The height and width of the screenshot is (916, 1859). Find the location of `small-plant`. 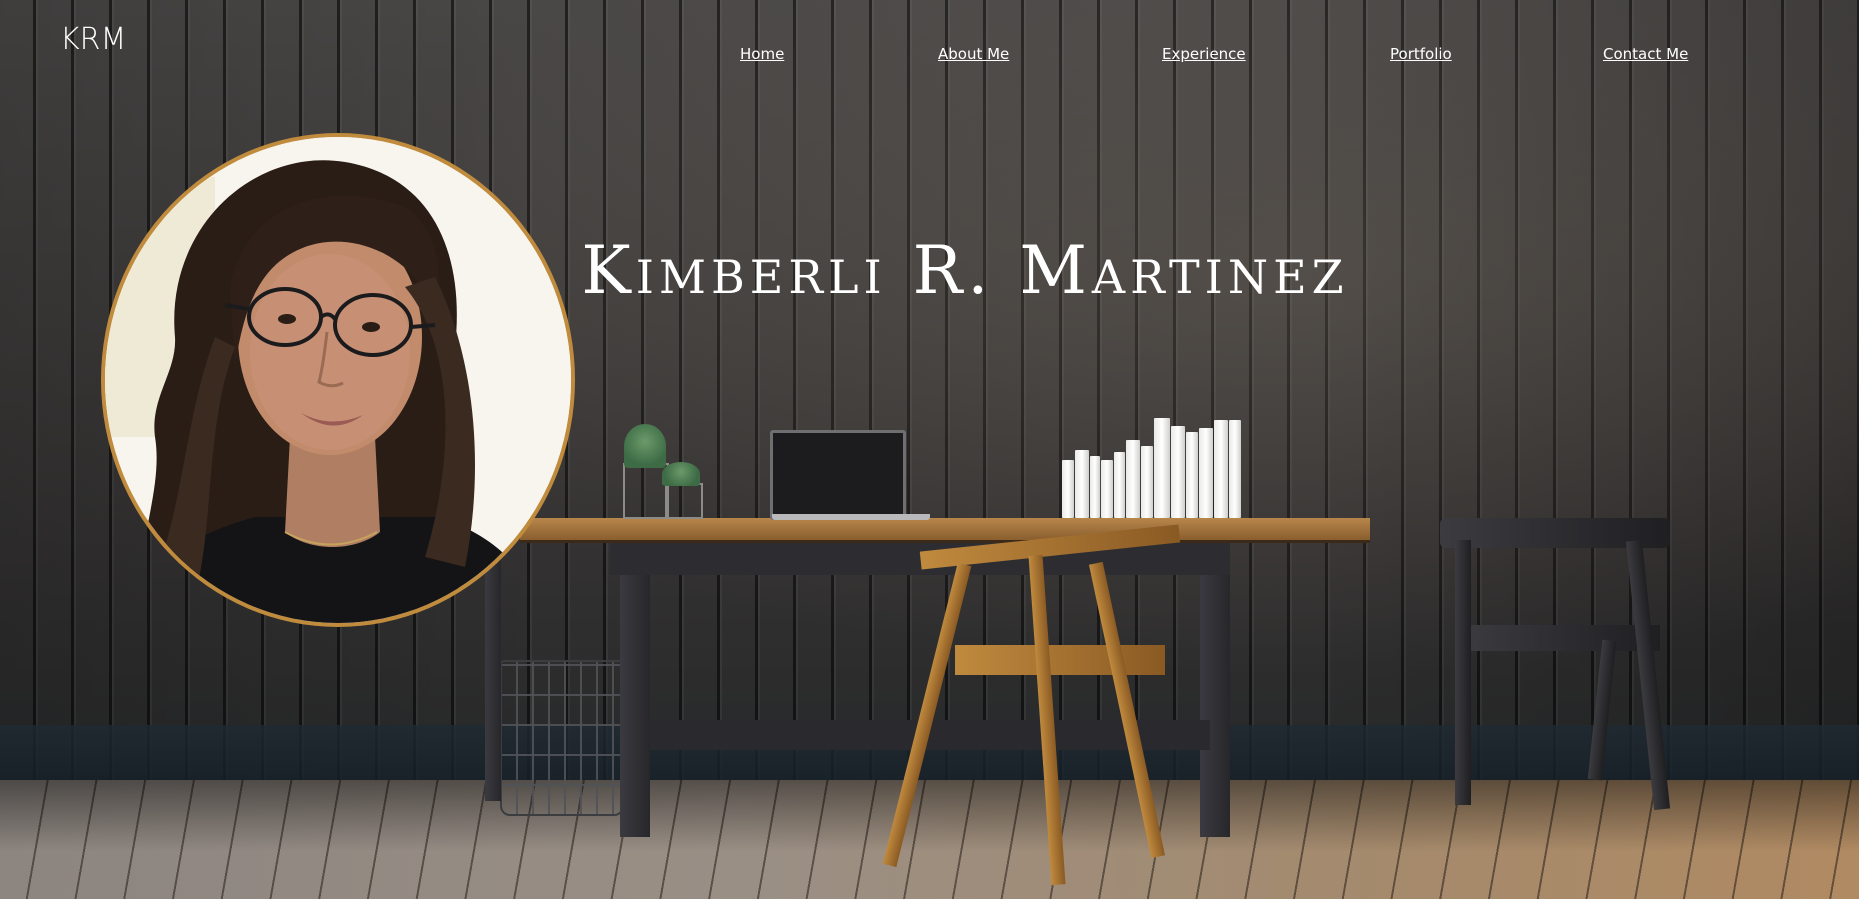

small-plant is located at coordinates (681, 474).